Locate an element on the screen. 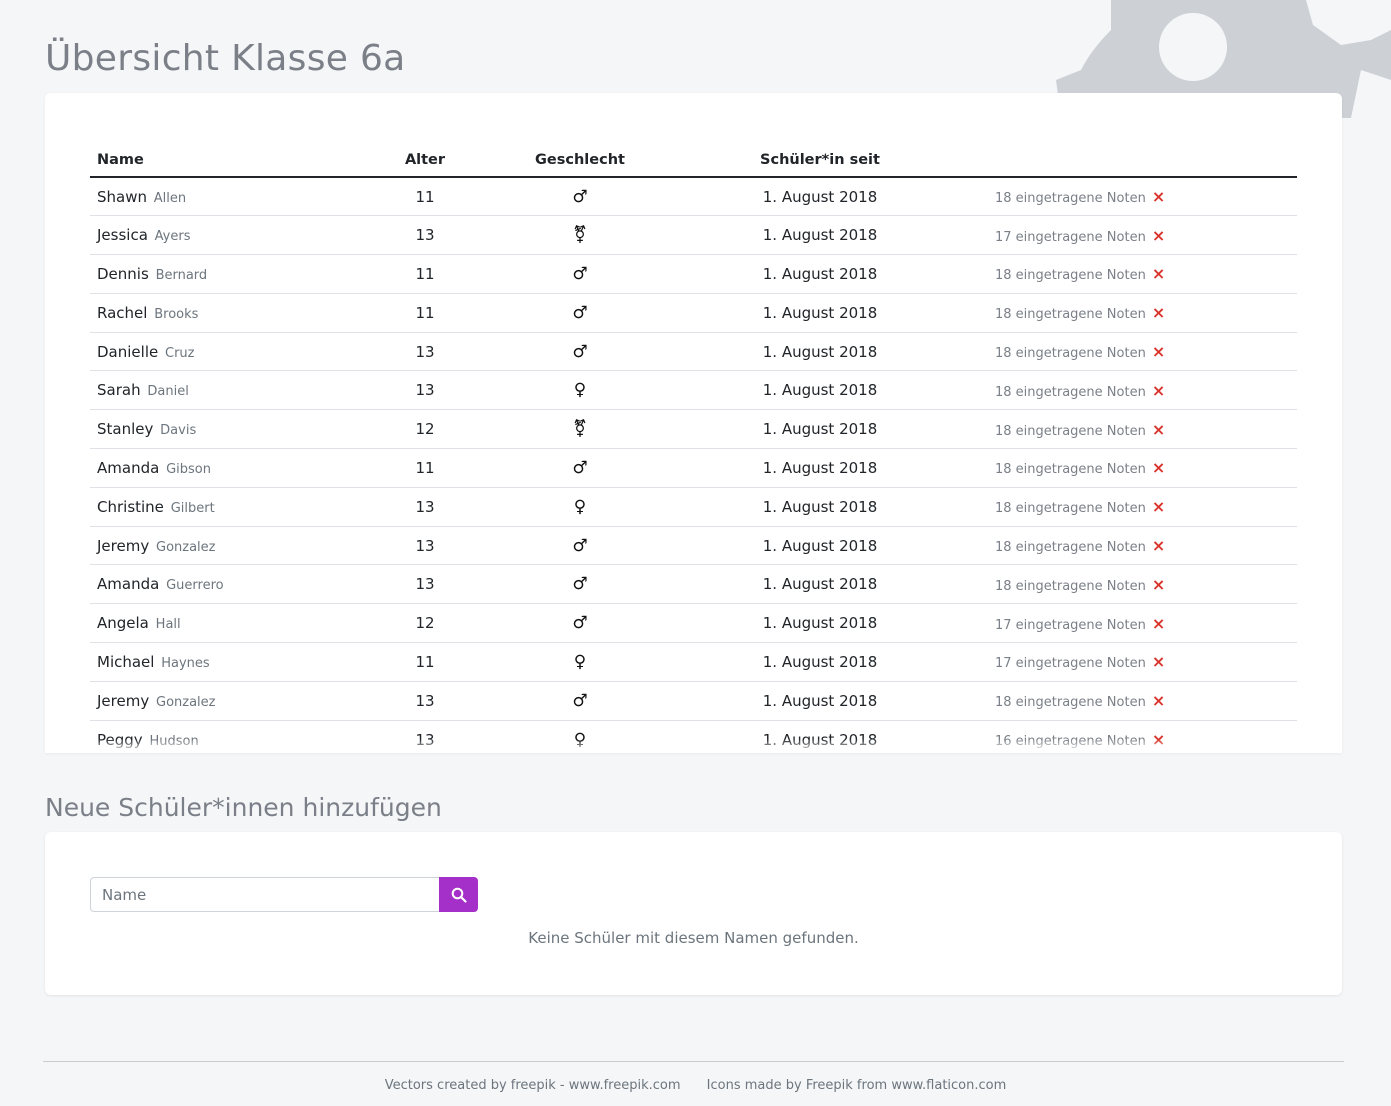 The height and width of the screenshot is (1106, 1391). last-name: Cruz is located at coordinates (180, 353).